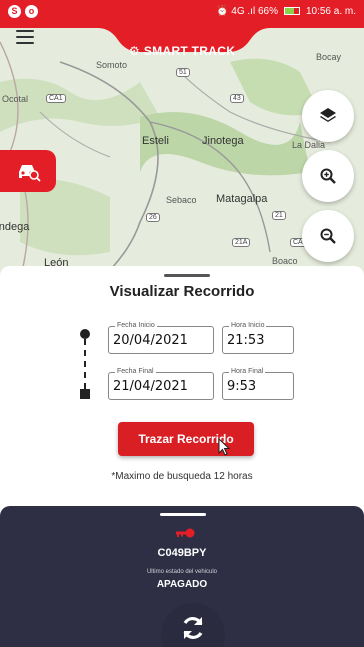 Image resolution: width=364 pixels, height=647 pixels. What do you see at coordinates (150, 340) in the screenshot?
I see `start-date-value: 20/04/2021` at bounding box center [150, 340].